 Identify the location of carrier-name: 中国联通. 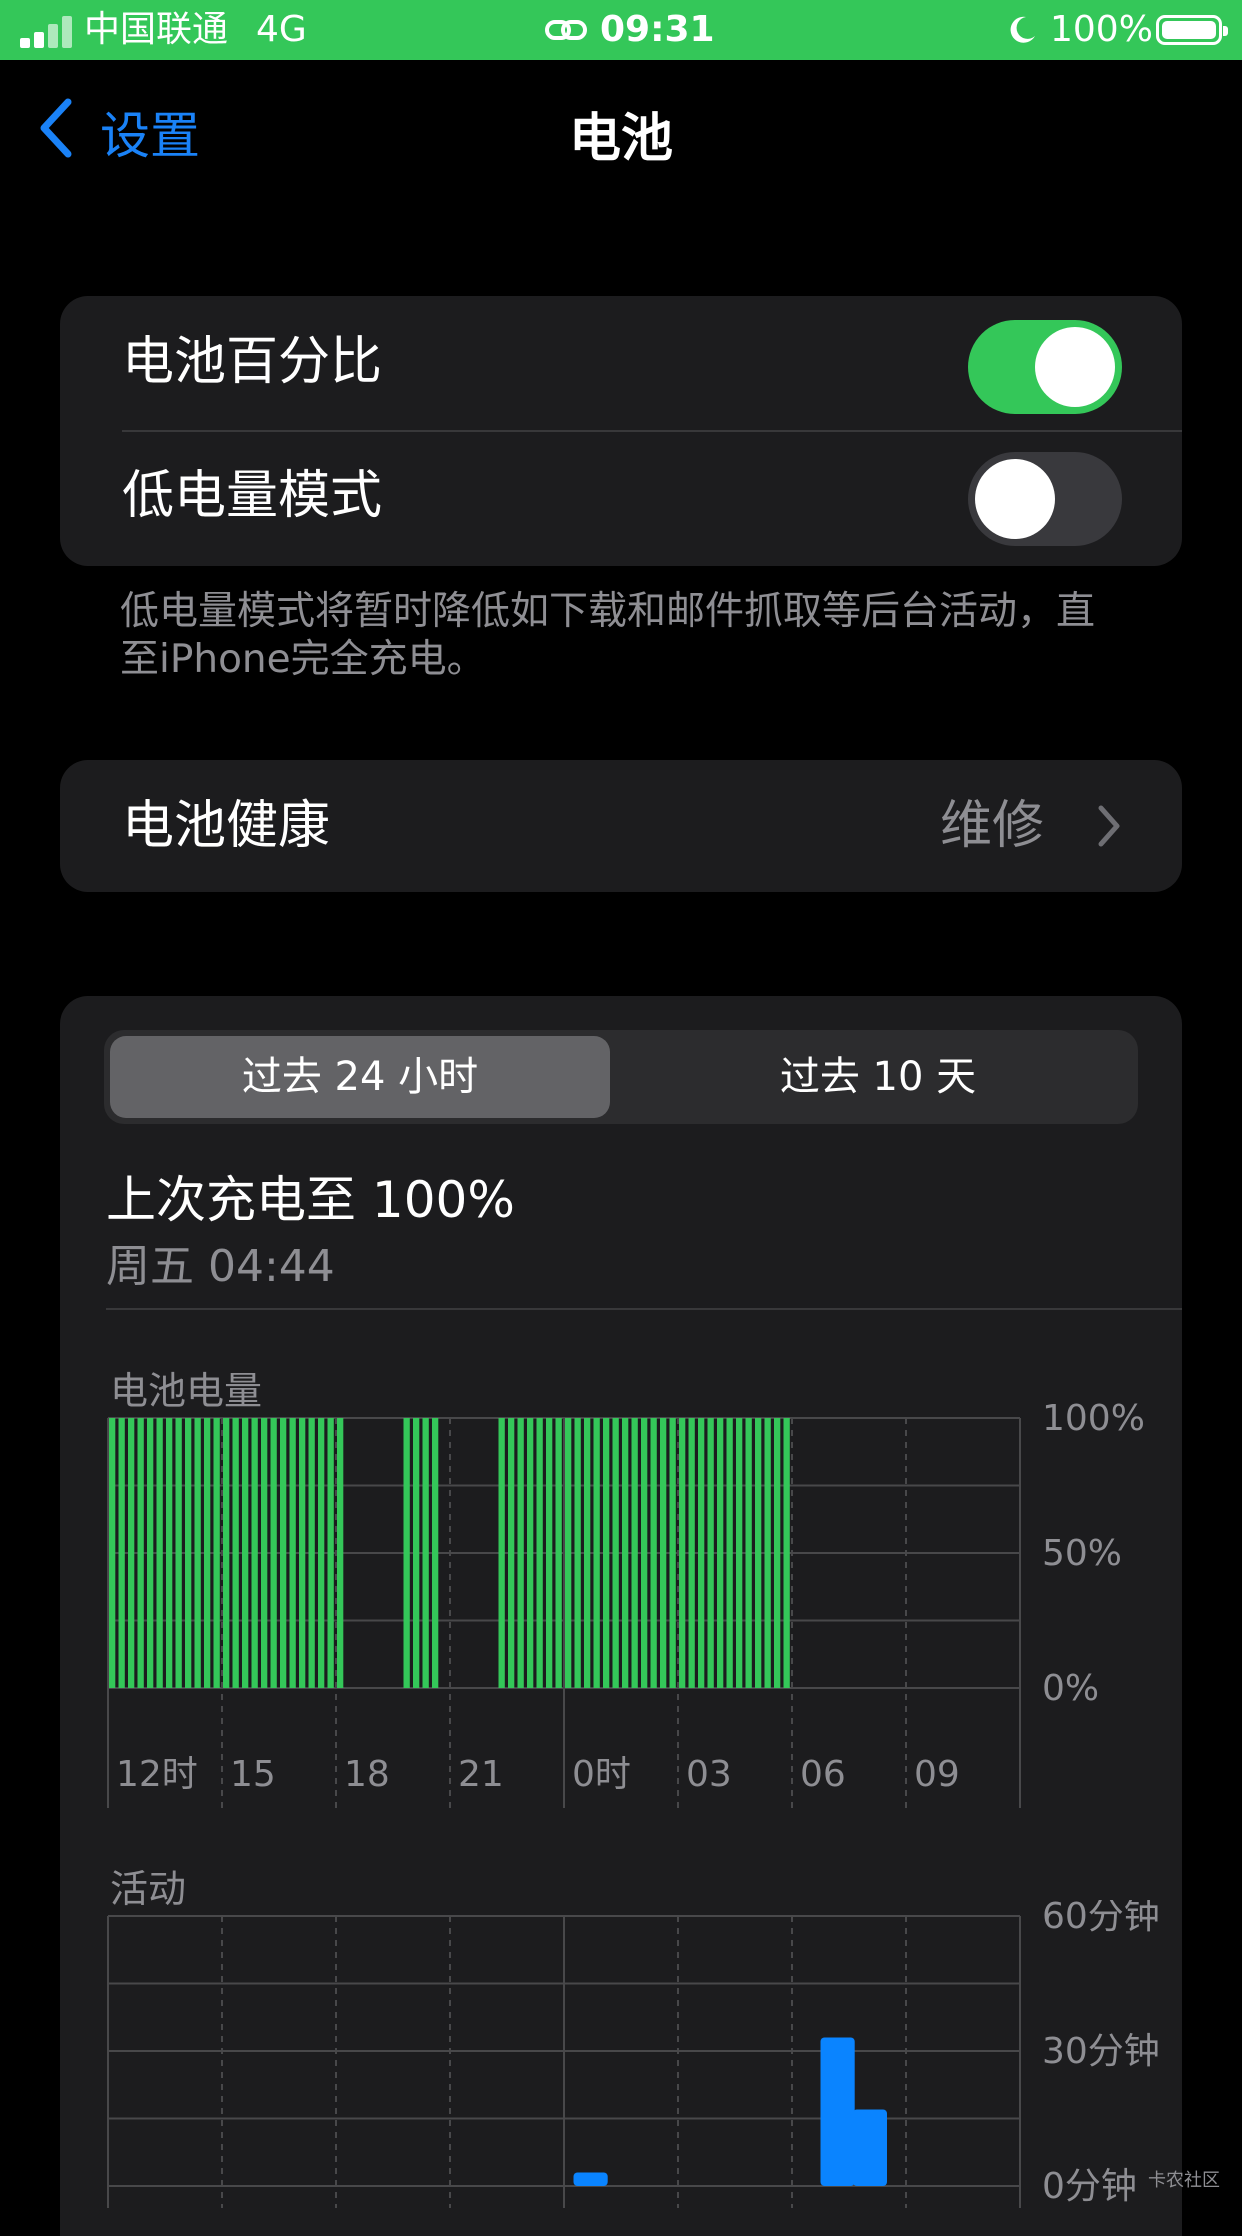
(156, 29).